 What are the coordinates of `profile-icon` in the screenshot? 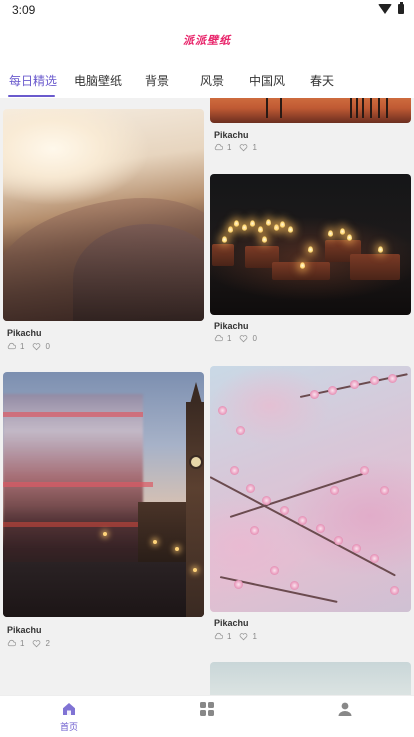 It's located at (345, 709).